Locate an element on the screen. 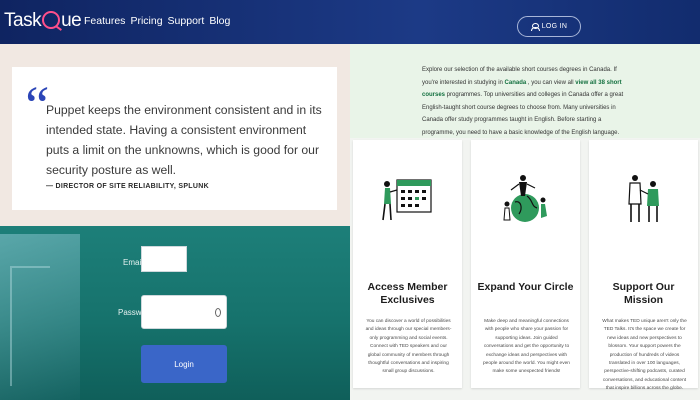  nav-pricing-link: Pricing is located at coordinates (146, 21).